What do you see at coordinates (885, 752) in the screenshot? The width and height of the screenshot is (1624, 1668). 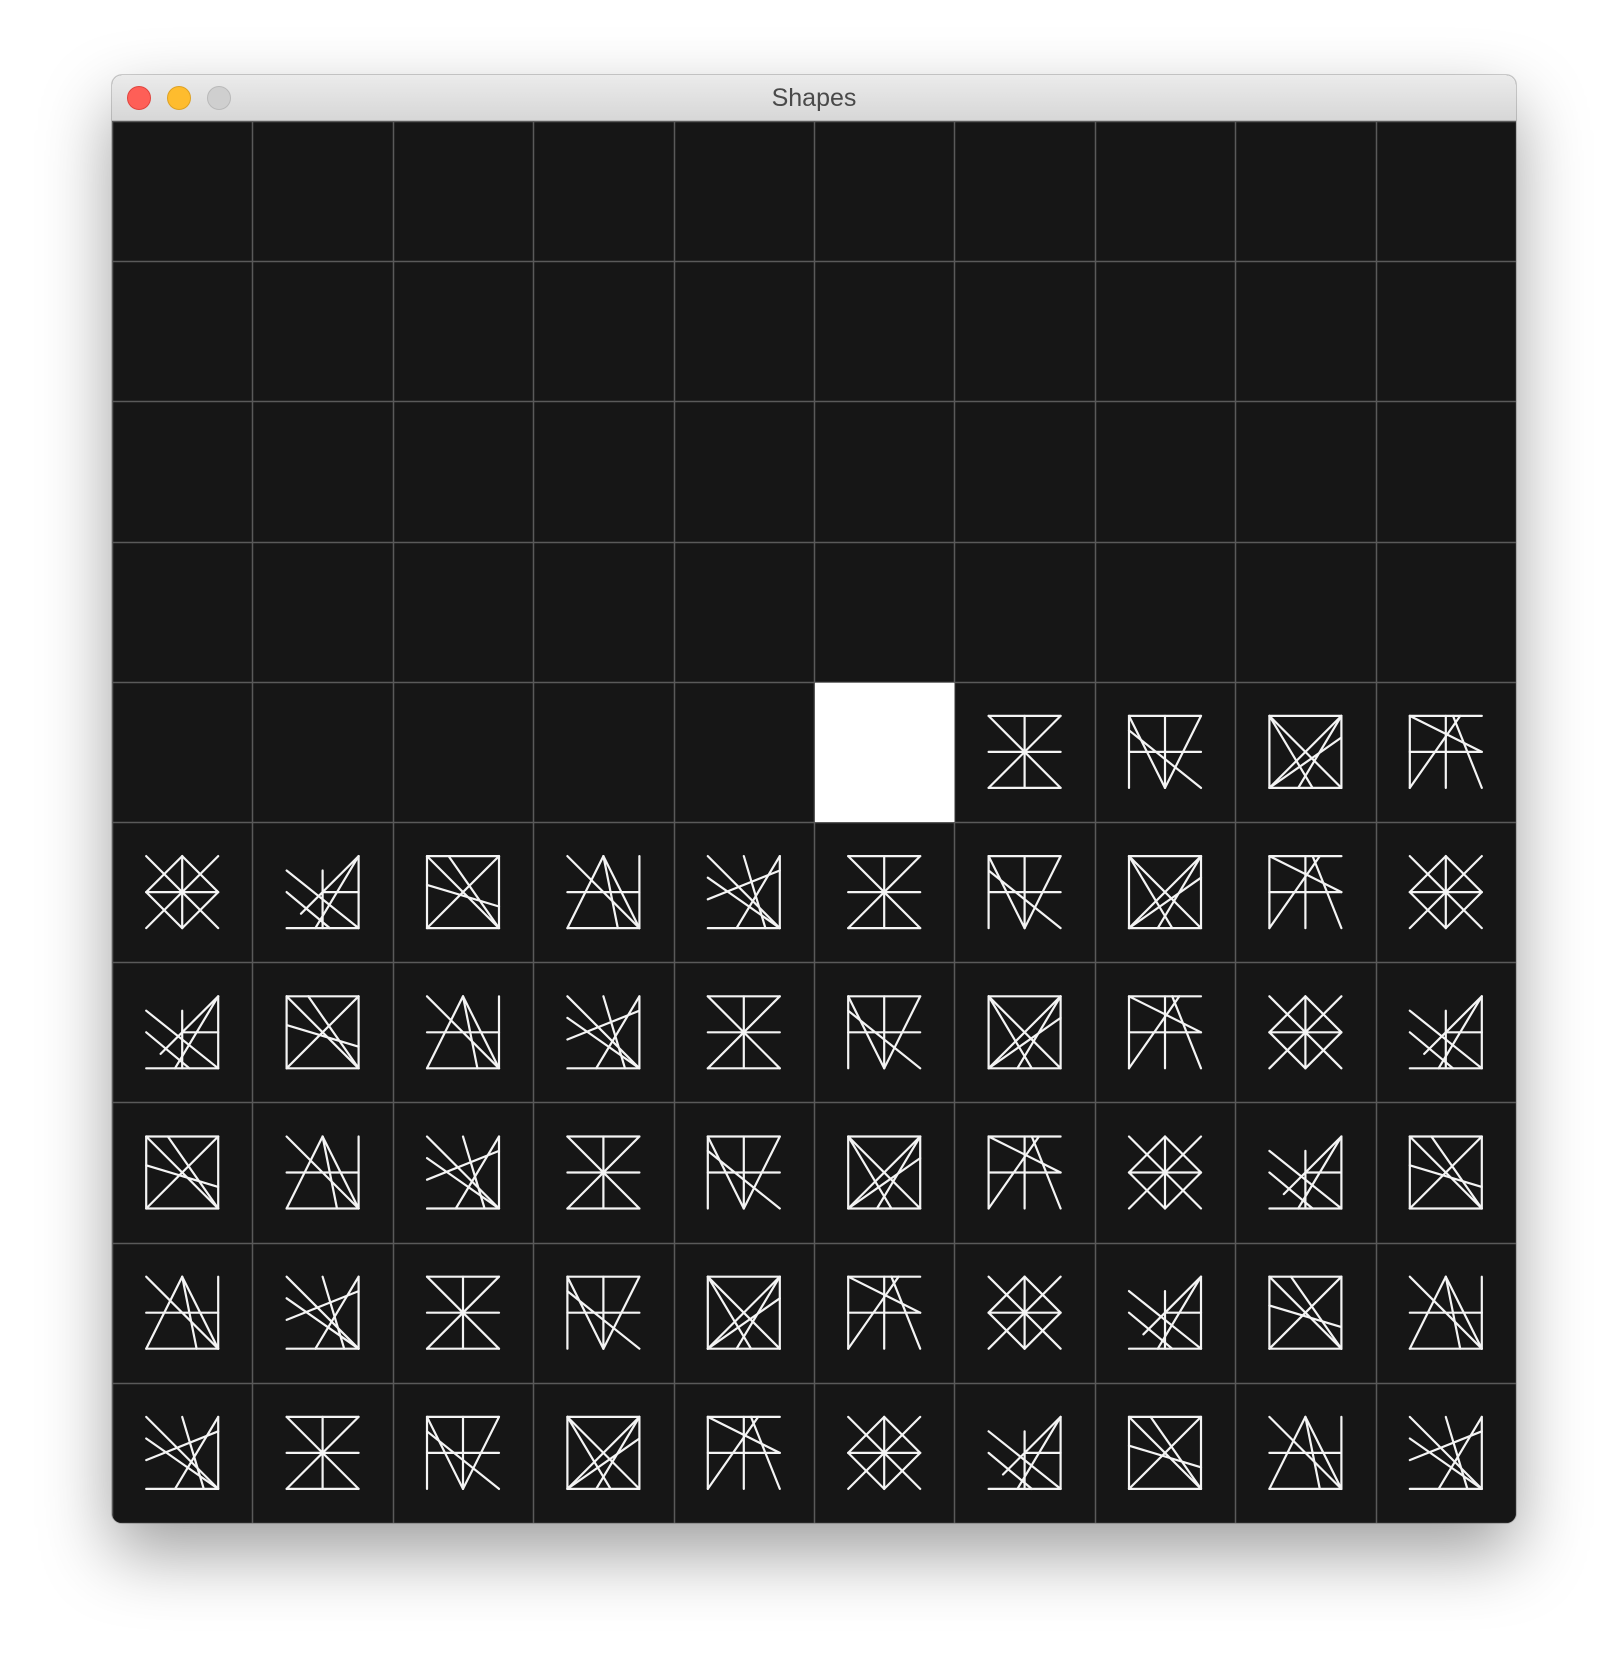 I see `selected-cell` at bounding box center [885, 752].